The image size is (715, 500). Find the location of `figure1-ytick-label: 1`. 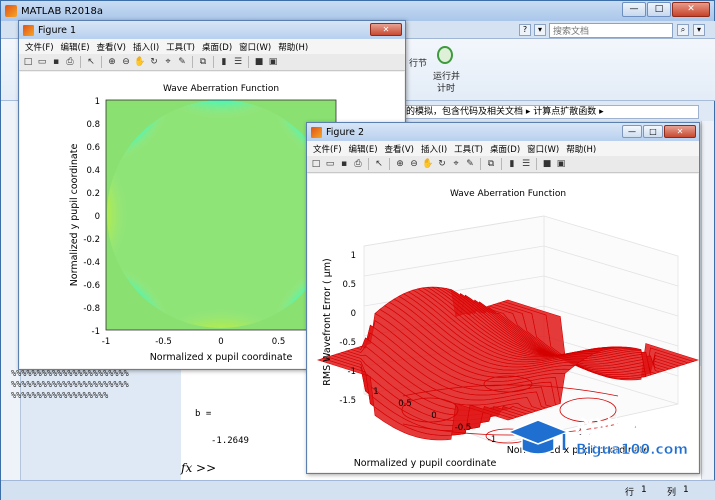

figure1-ytick-label: 1 is located at coordinates (97, 102).